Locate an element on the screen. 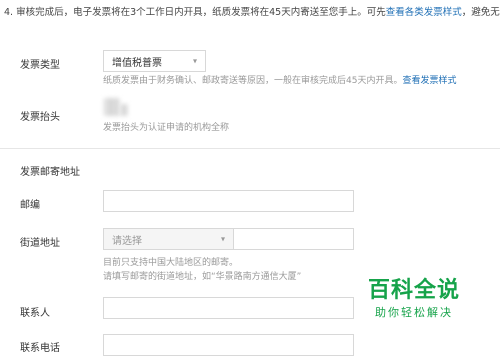  invoice-type-label: 发票类型 is located at coordinates (40, 65).